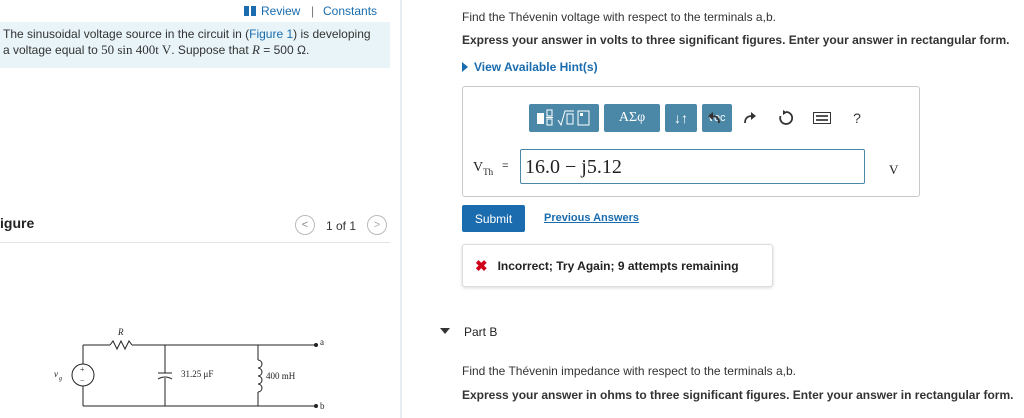 The width and height of the screenshot is (1024, 418). Describe the element at coordinates (692, 166) in the screenshot. I see `answer-input: 16.0 − j5.12` at that location.